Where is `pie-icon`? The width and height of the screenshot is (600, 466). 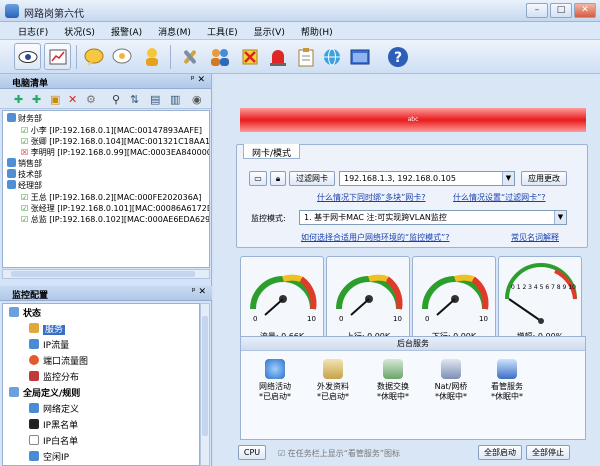
pie-icon is located at coordinates (34, 360).